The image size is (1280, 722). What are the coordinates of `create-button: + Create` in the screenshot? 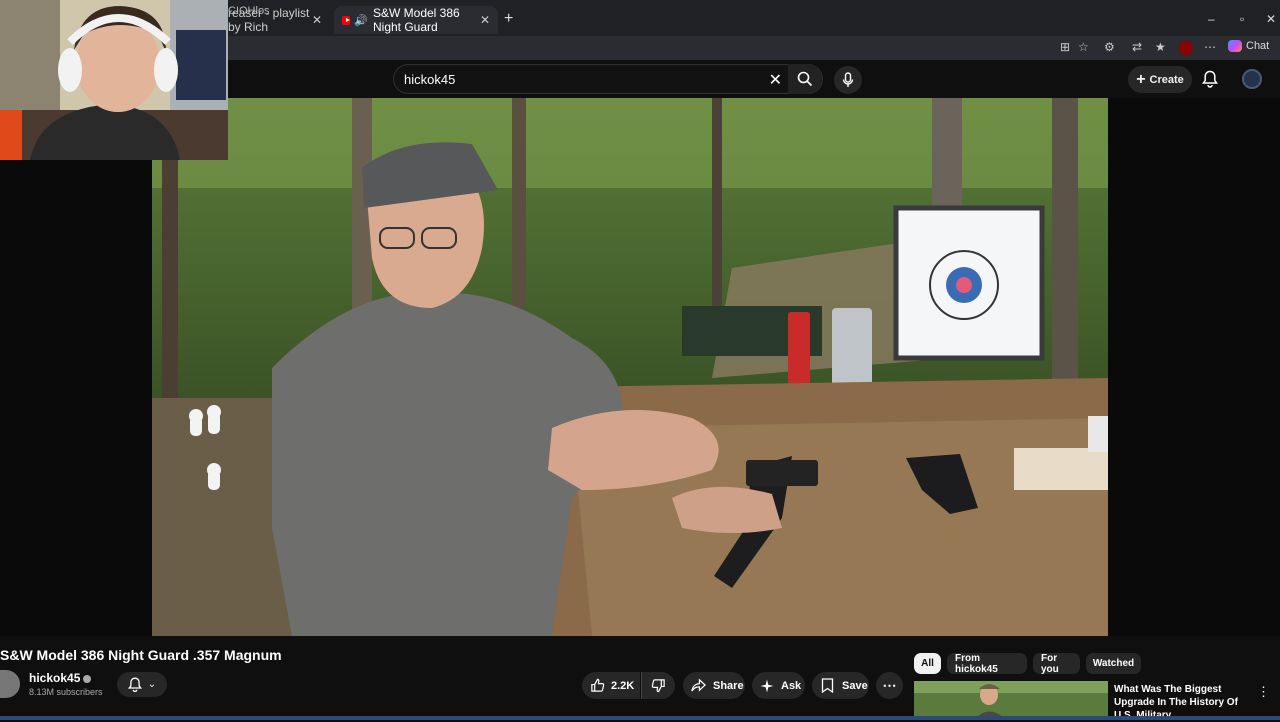 It's located at (1160, 79).